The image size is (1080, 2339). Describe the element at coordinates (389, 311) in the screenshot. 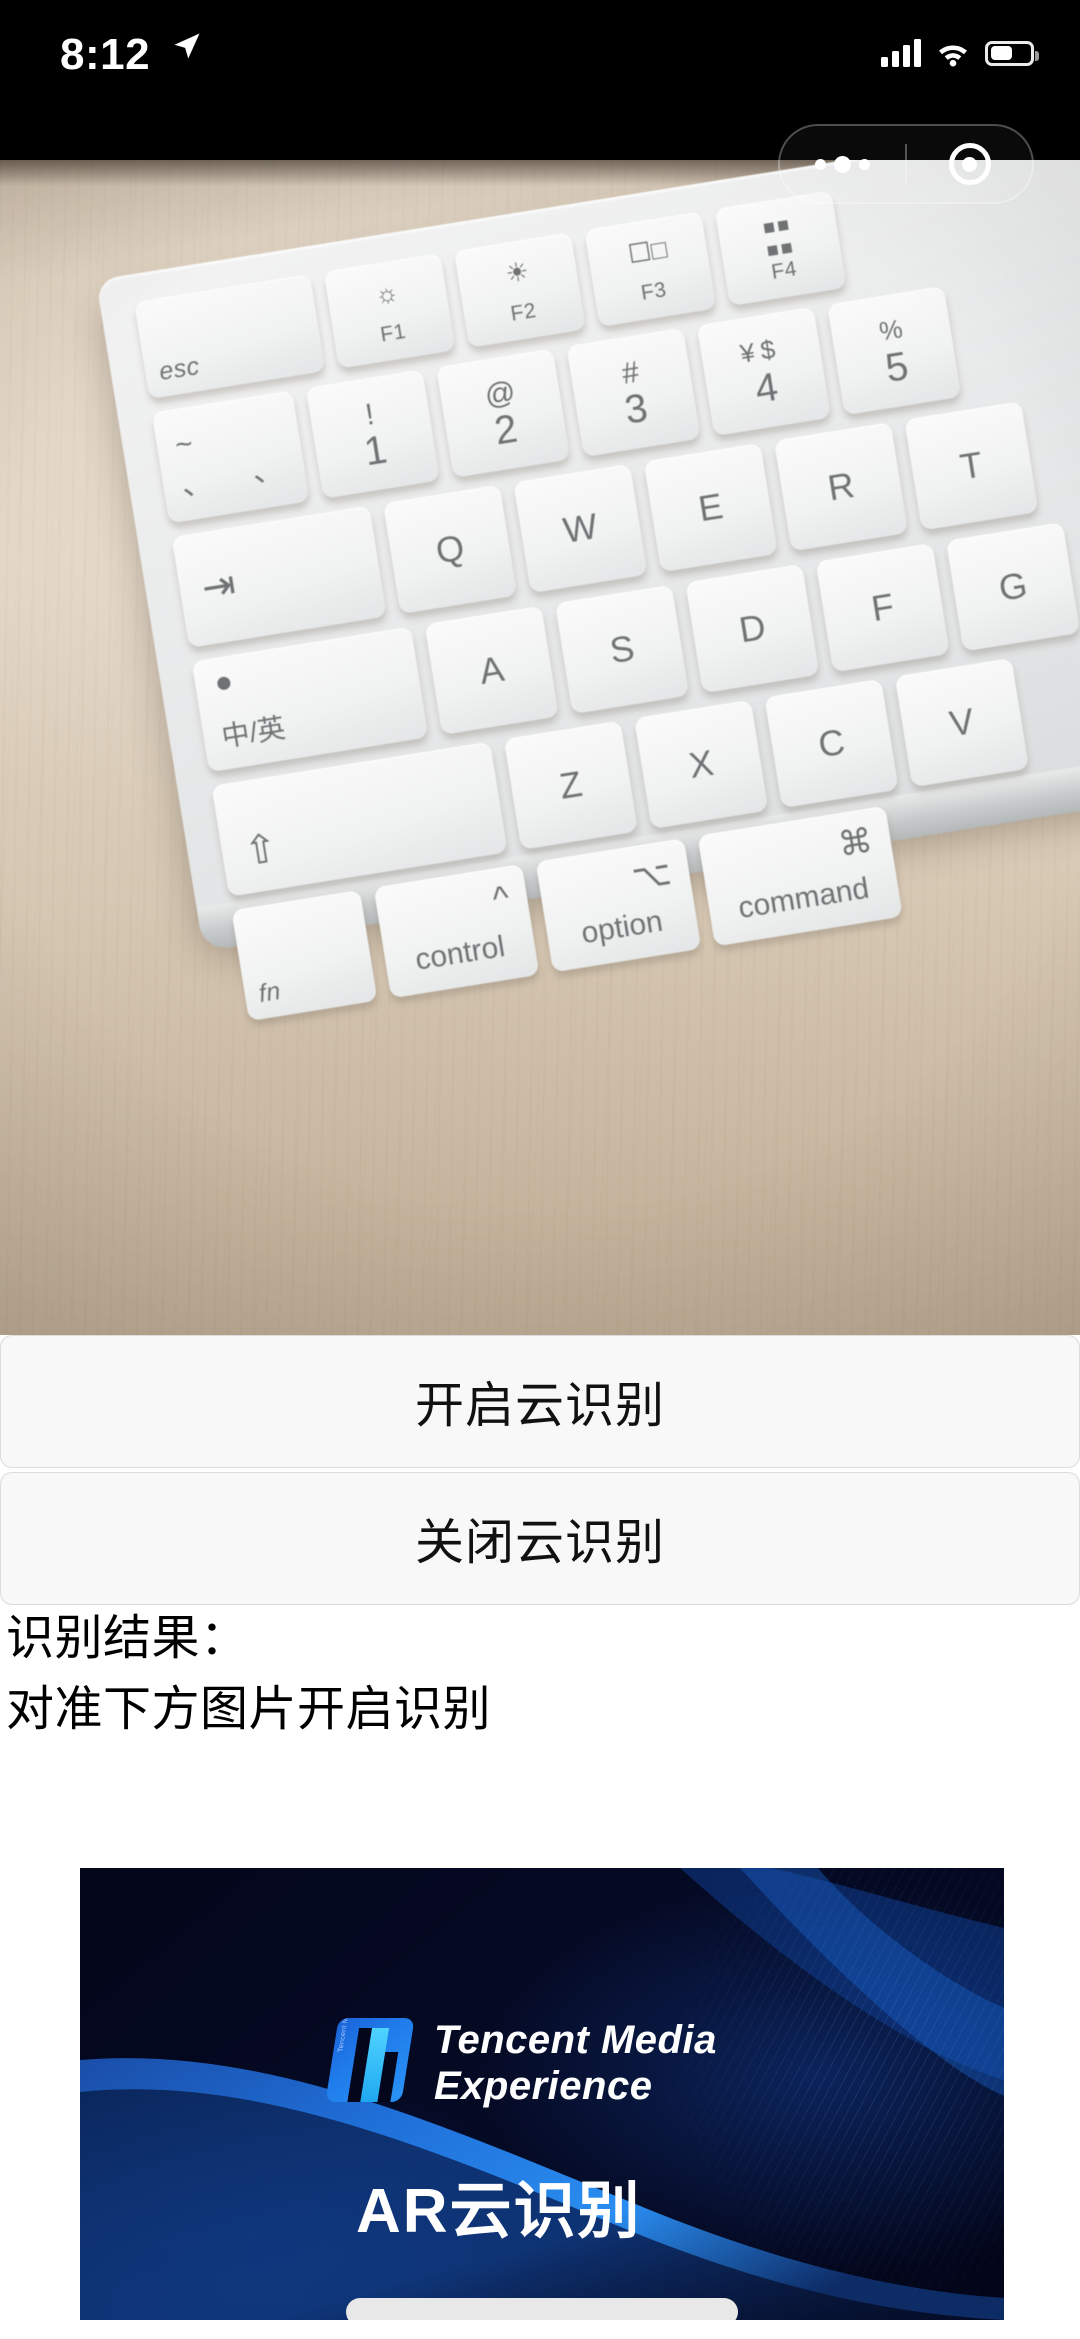

I see `key-f1: ☼ F1` at that location.